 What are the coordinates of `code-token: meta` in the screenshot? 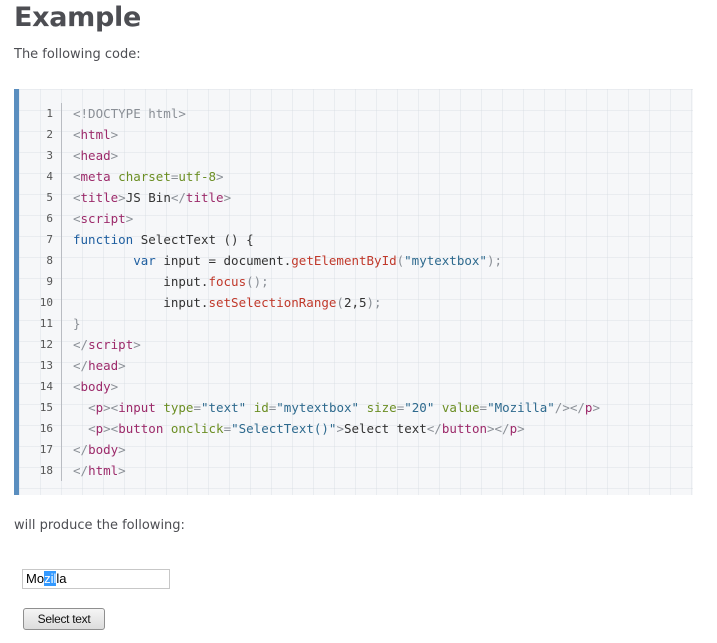 It's located at (95, 176).